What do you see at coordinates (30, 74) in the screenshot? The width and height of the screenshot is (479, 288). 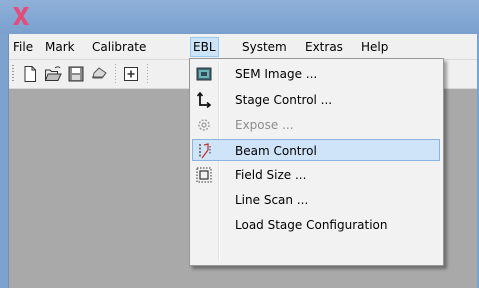 I see `new-document-icon` at bounding box center [30, 74].